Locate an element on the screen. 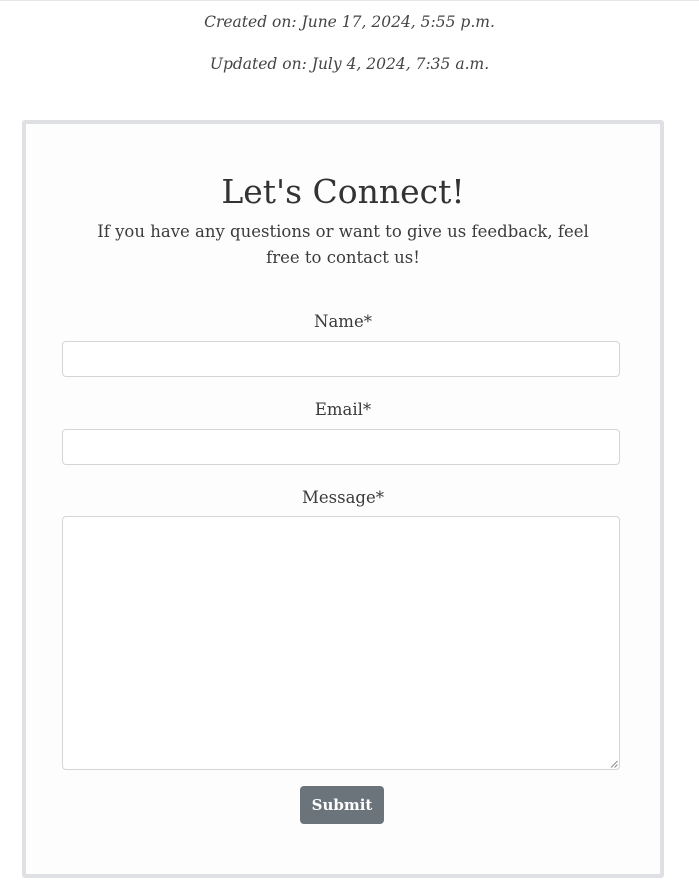 The width and height of the screenshot is (699, 894). submit-button: Submit is located at coordinates (342, 805).